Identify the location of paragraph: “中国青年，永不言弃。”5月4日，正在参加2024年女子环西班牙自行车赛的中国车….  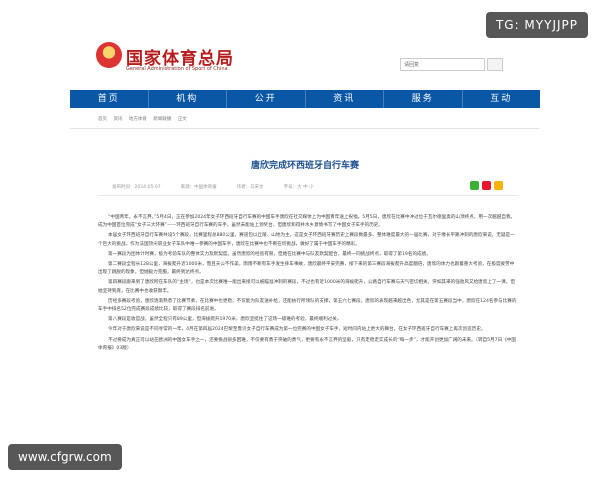
(307, 222).